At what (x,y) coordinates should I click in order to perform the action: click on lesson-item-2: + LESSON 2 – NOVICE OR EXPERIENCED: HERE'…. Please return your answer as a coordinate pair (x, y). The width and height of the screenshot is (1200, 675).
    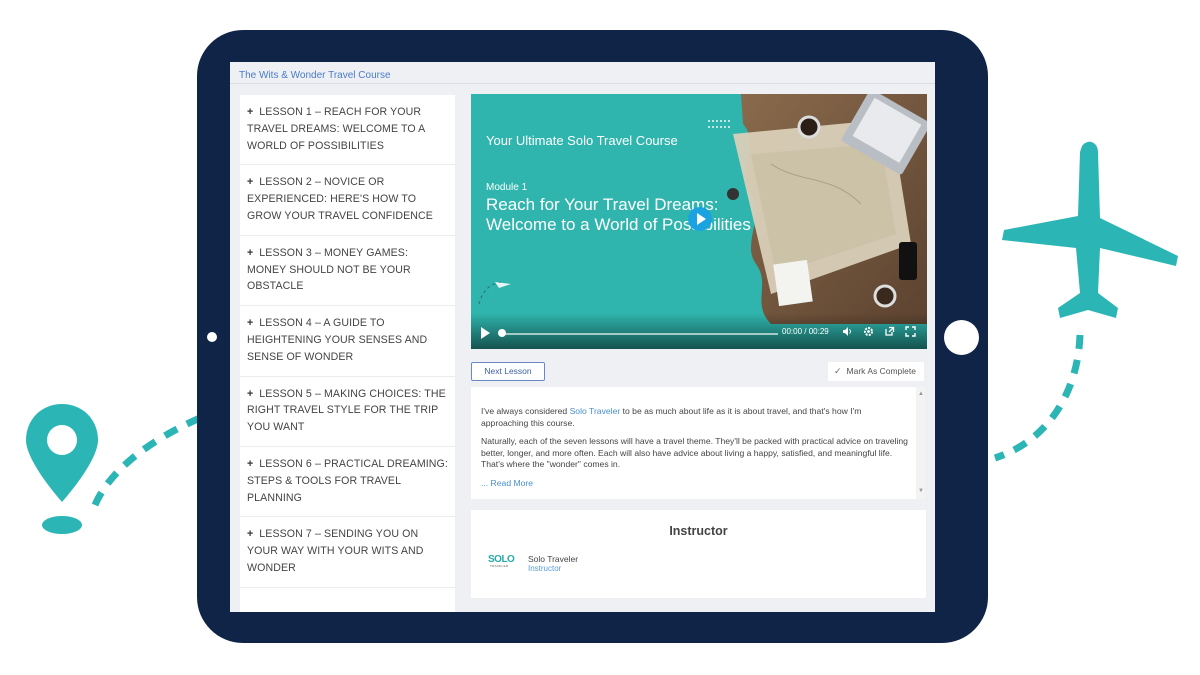
    Looking at the image, I should click on (347, 200).